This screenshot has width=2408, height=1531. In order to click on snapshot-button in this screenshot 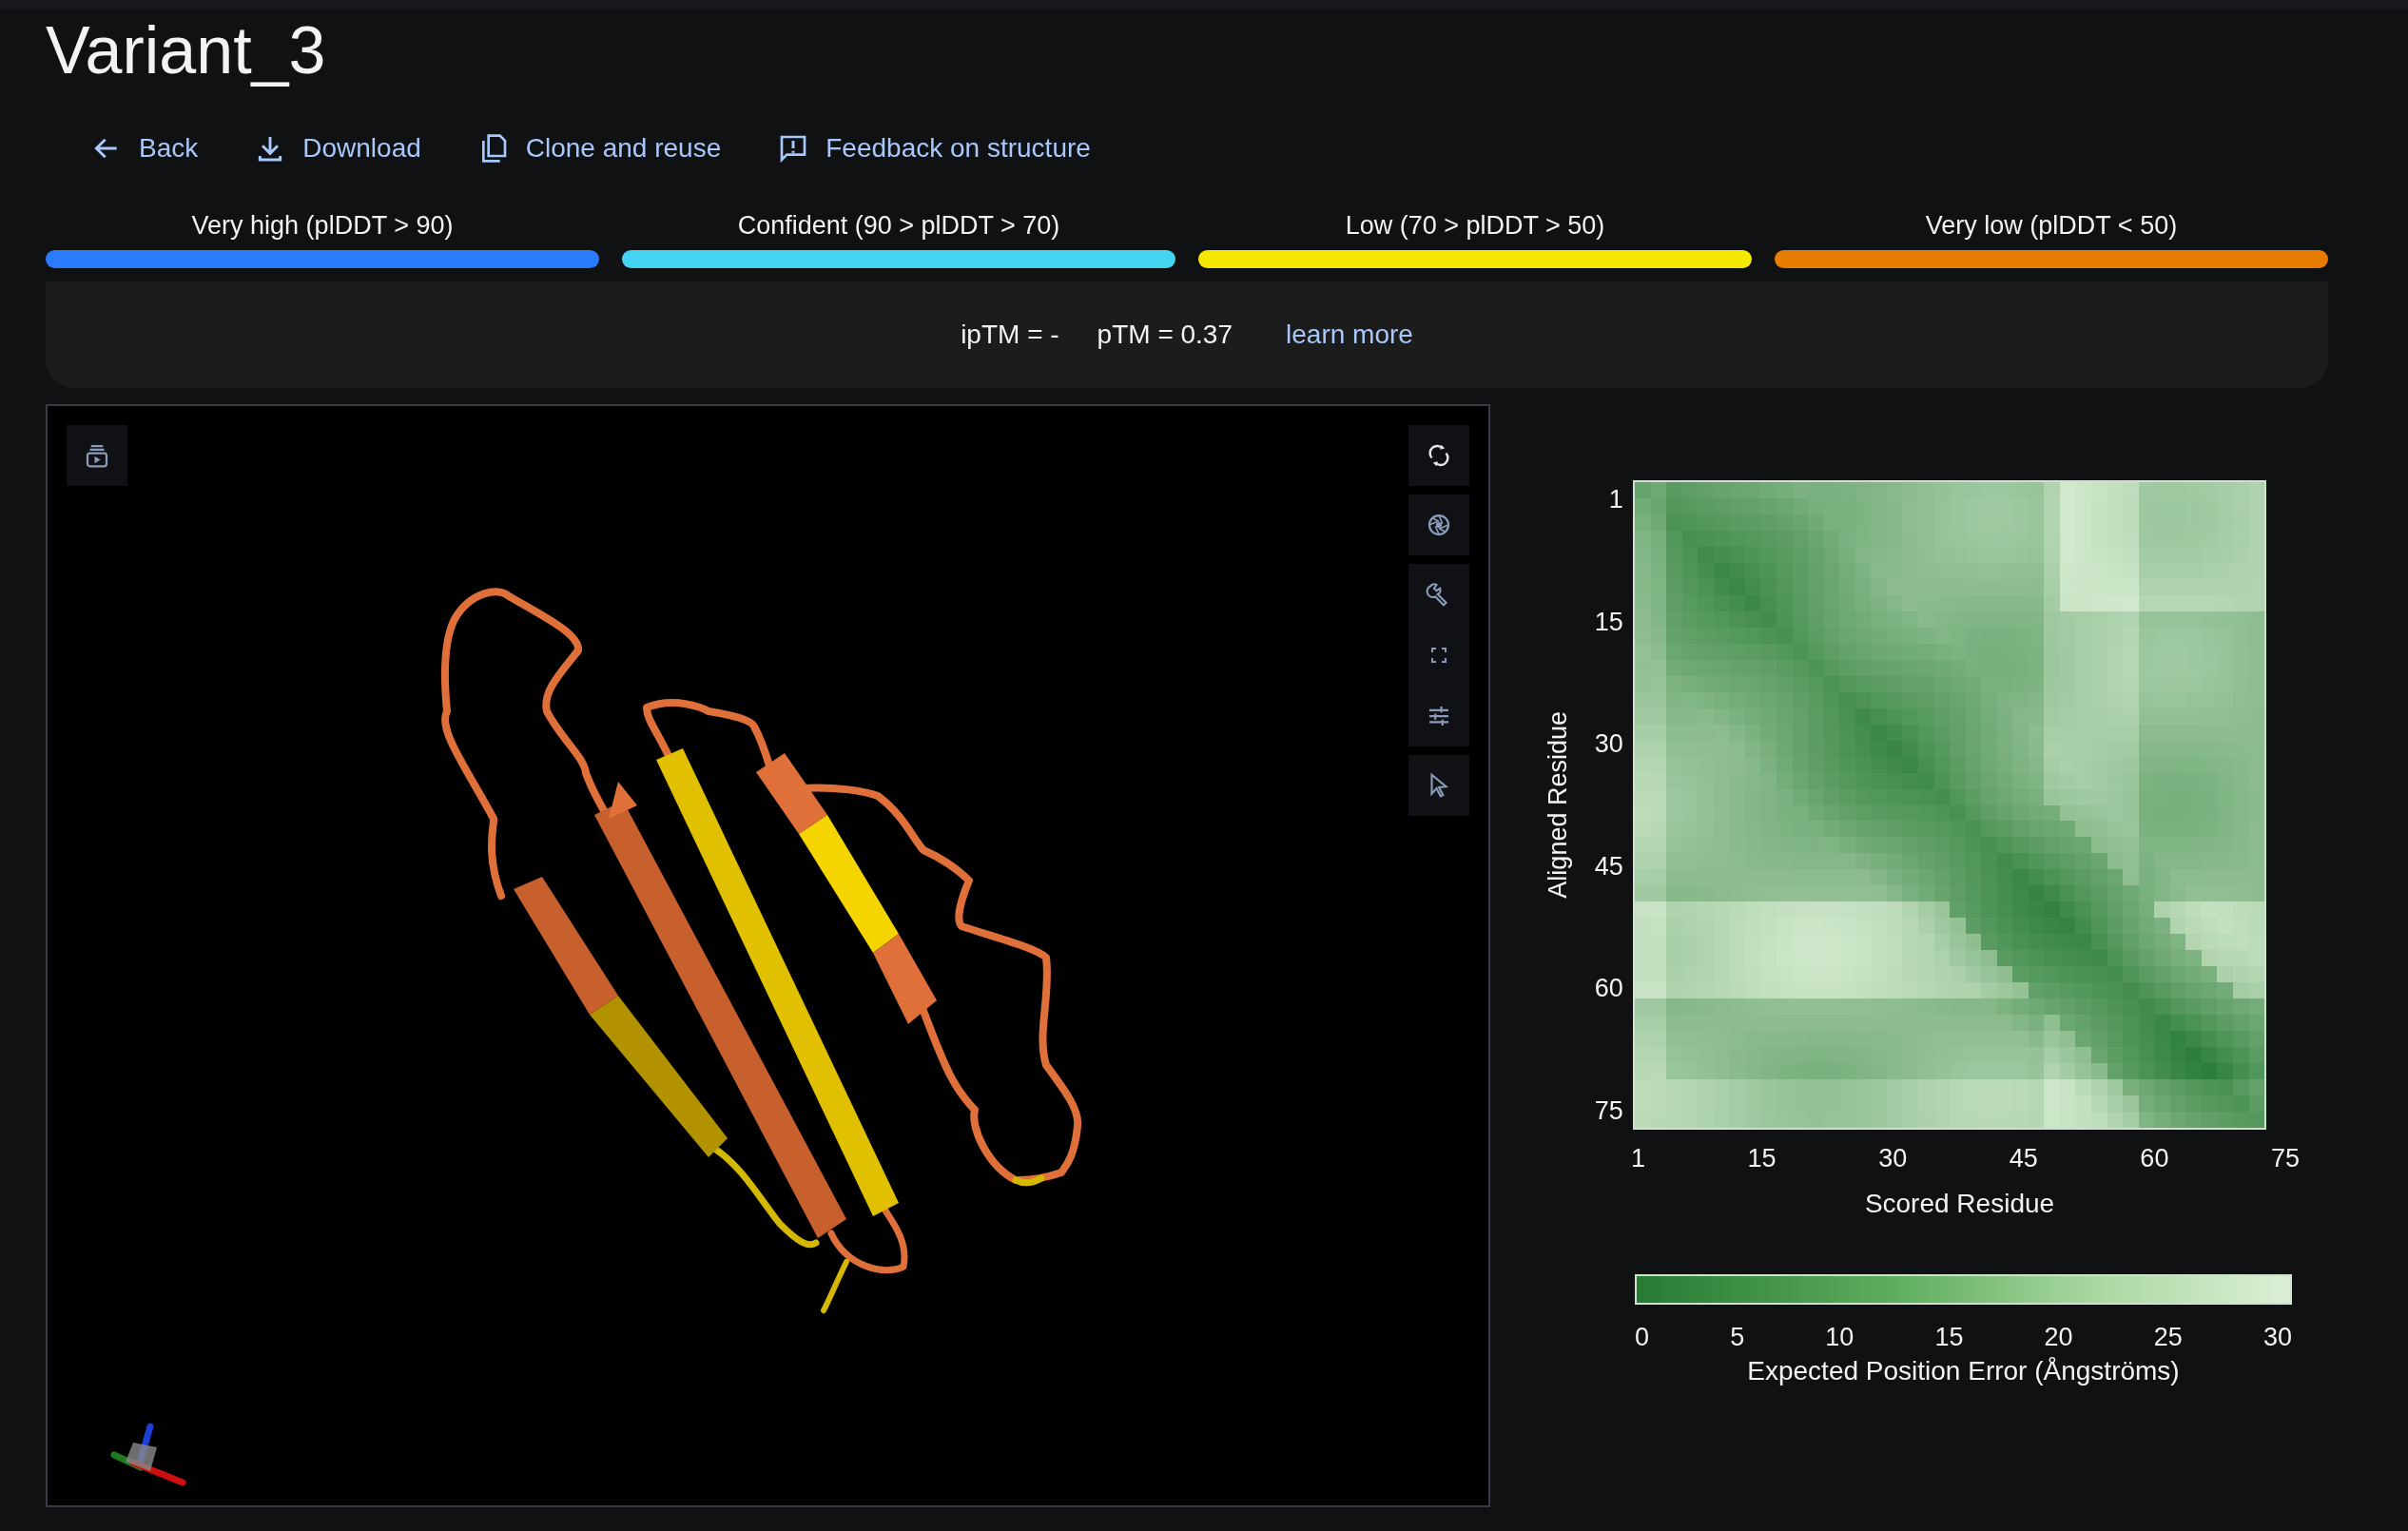, I will do `click(1439, 524)`.